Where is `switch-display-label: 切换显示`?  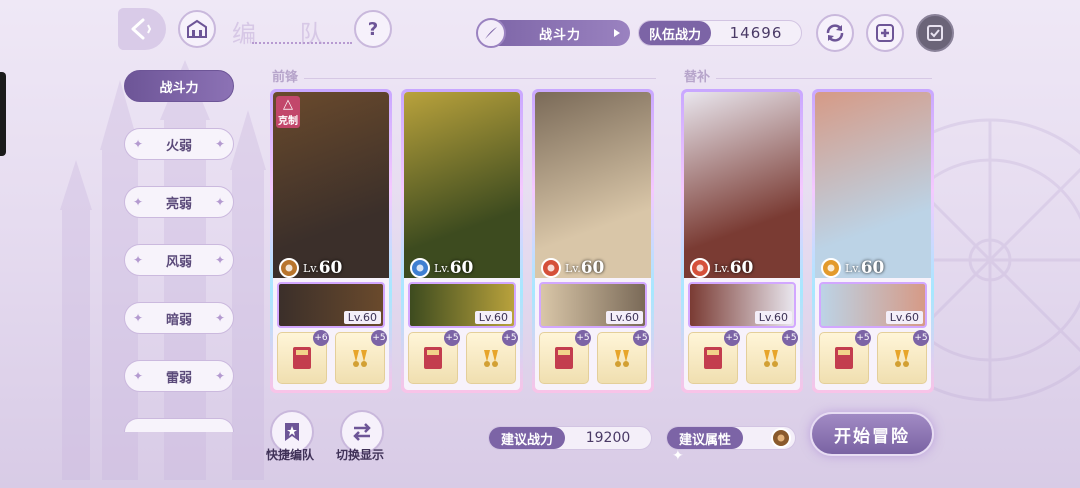 switch-display-label: 切换显示 is located at coordinates (360, 455).